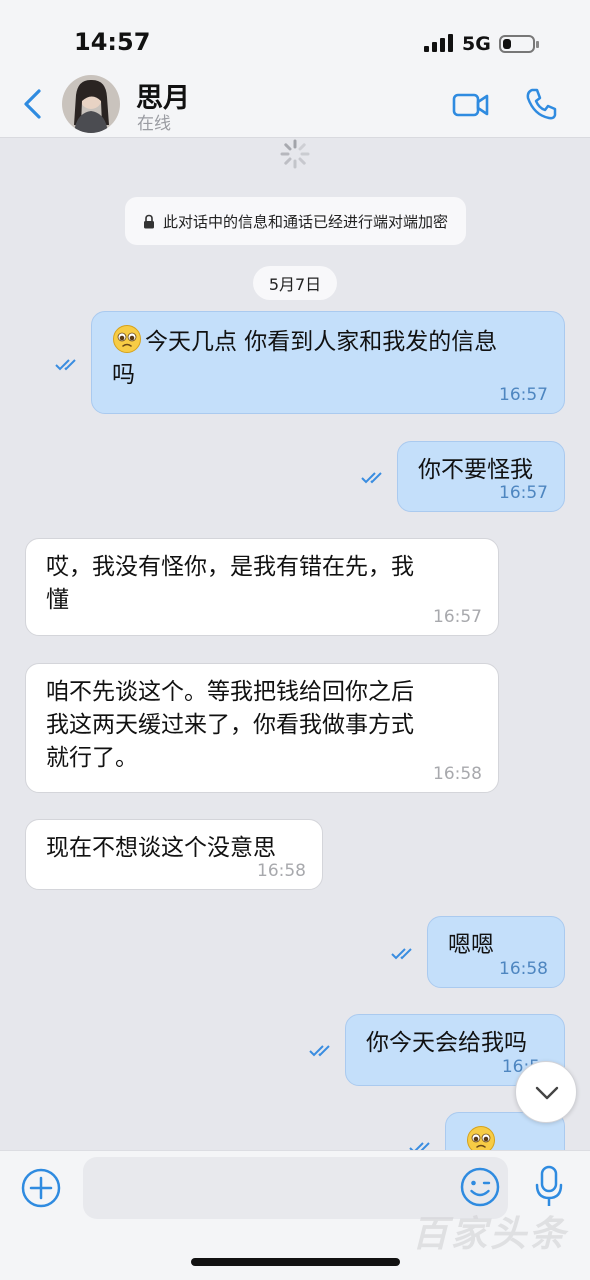  I want to click on battery-level, so click(507, 44).